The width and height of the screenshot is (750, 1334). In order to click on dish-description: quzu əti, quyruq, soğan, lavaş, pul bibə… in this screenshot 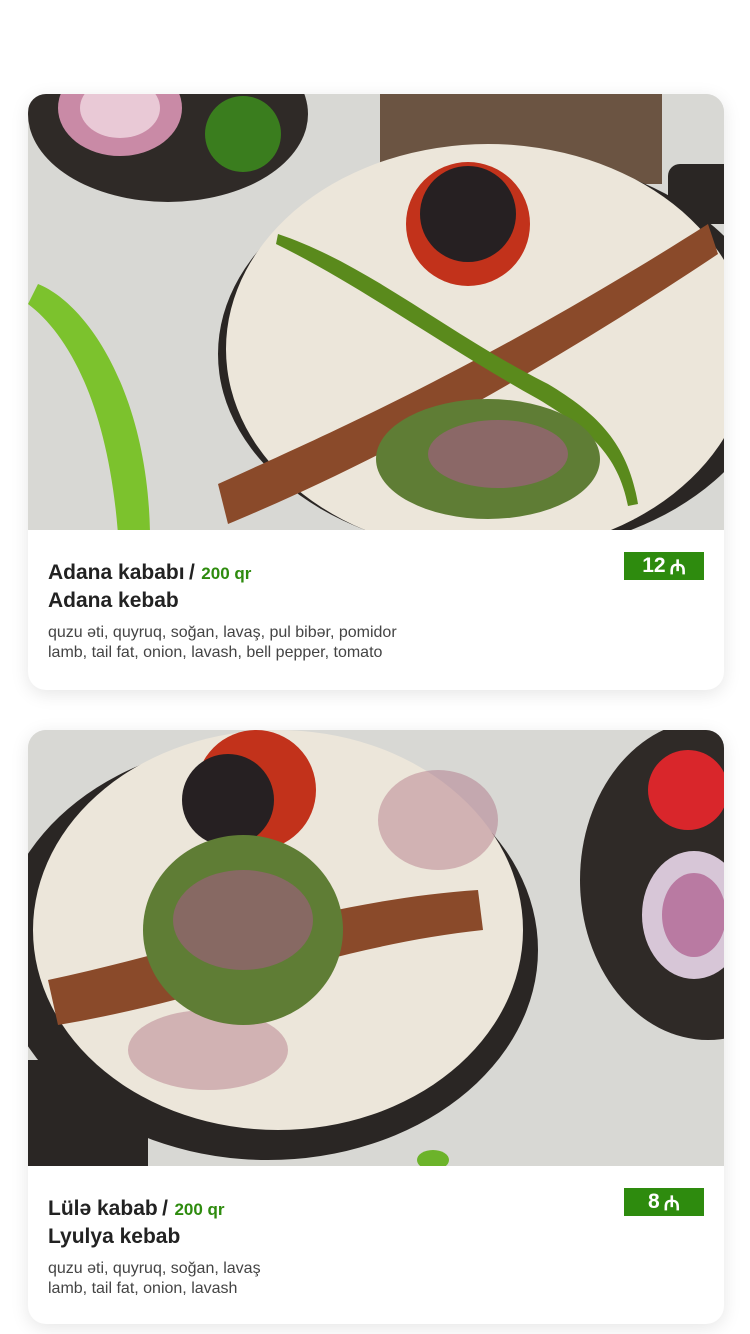, I will do `click(376, 643)`.